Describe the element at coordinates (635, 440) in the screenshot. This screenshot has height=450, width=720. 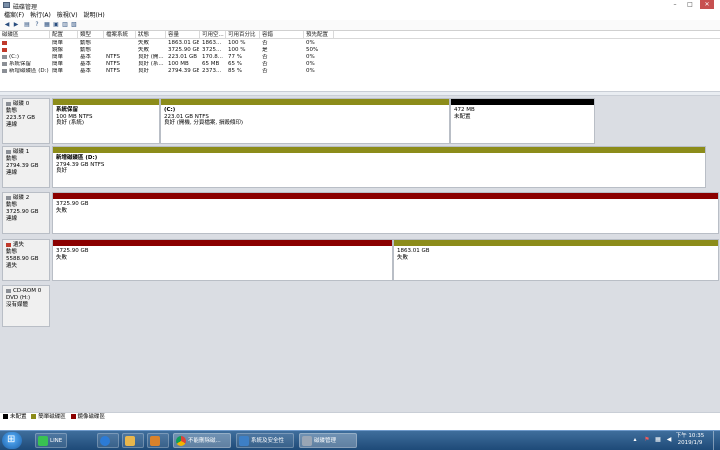
I see `tray-arrow-icon: ▴` at that location.